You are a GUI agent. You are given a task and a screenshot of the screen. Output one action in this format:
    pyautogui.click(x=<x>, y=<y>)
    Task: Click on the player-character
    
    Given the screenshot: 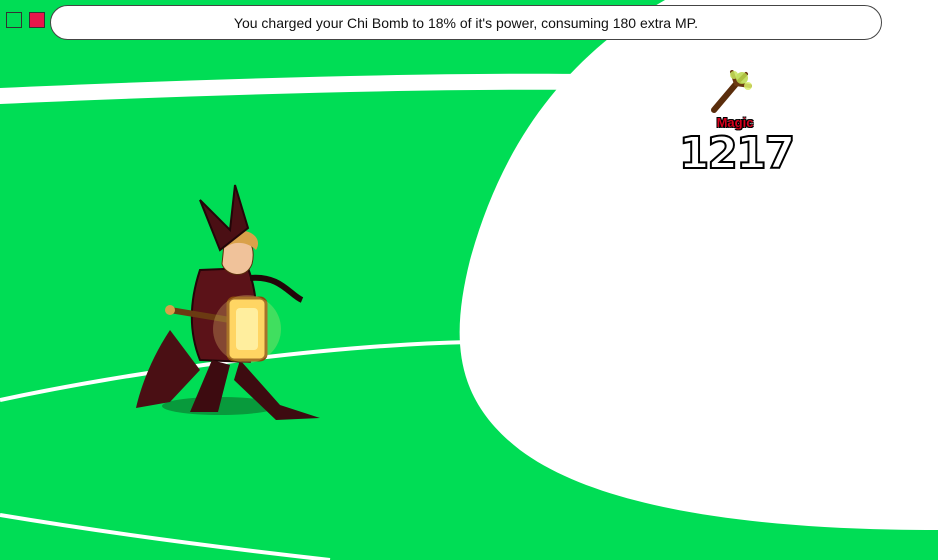 What is the action you would take?
    pyautogui.click(x=228, y=302)
    